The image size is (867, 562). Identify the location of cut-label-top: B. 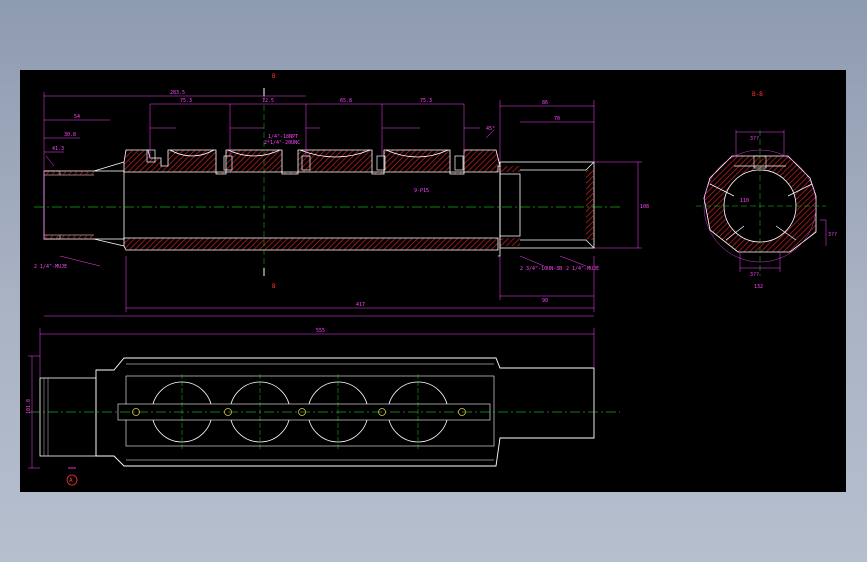
(274, 76).